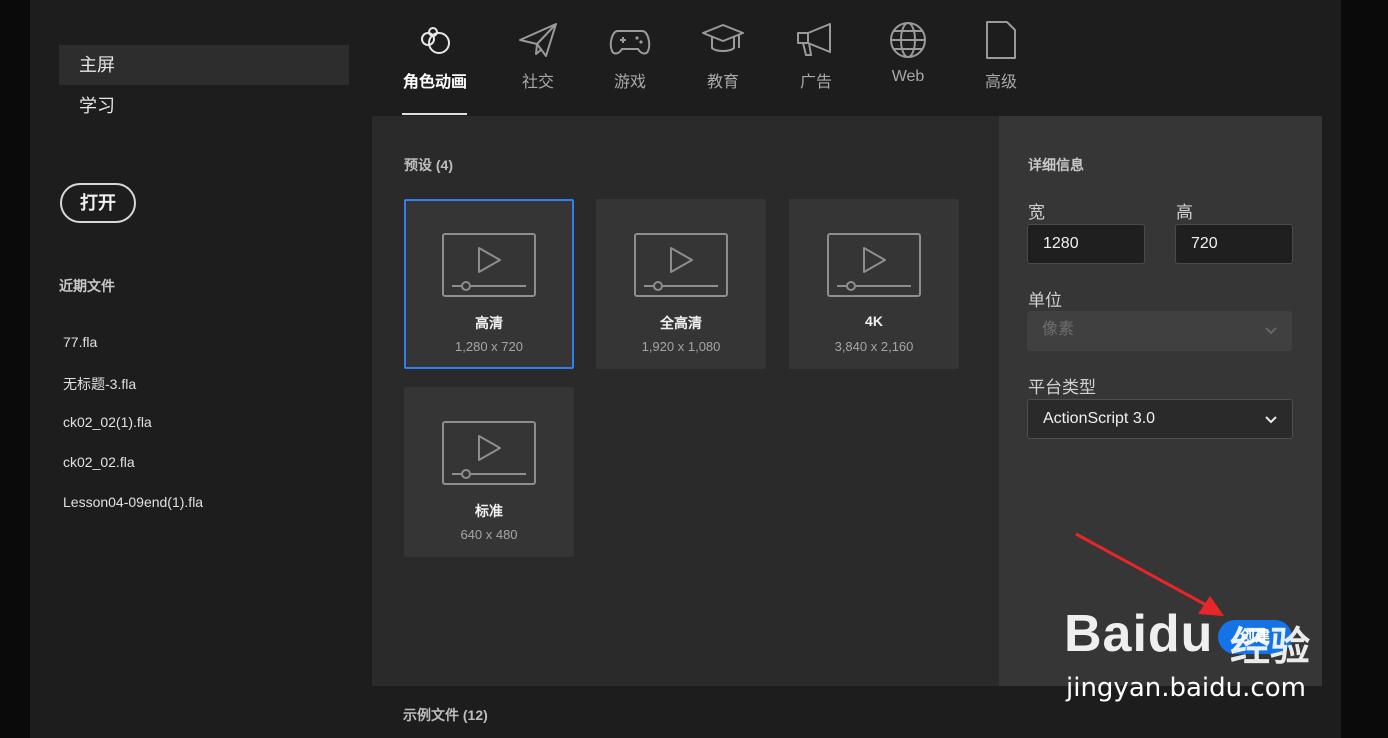 The height and width of the screenshot is (738, 1388). What do you see at coordinates (537, 82) in the screenshot?
I see `tab-label: 社交` at bounding box center [537, 82].